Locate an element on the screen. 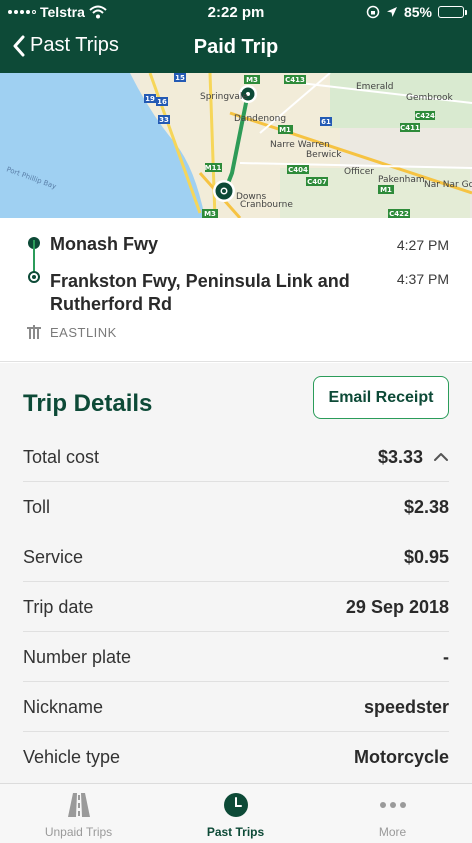 This screenshot has height=843, width=472. svg-text: 61 is located at coordinates (326, 122).